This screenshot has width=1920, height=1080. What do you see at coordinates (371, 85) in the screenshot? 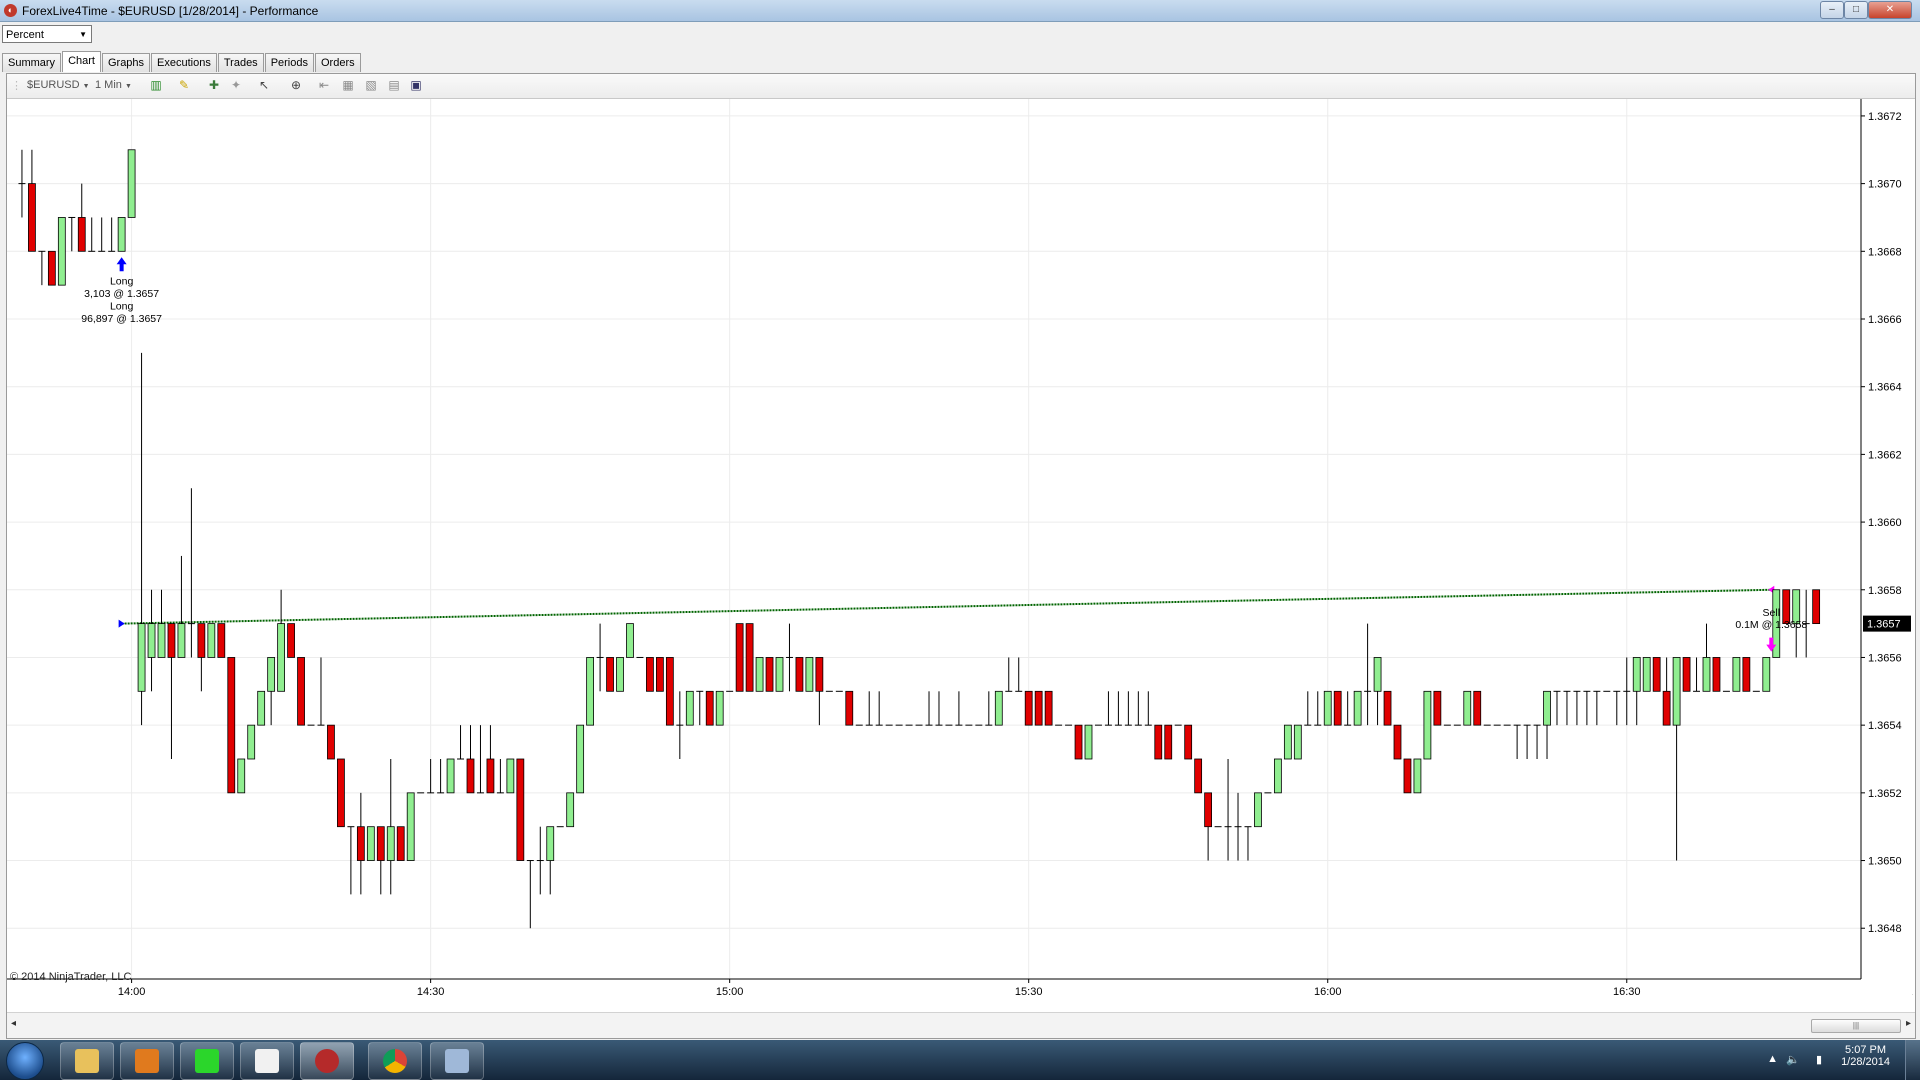
I see `image-icon: ▧` at bounding box center [371, 85].